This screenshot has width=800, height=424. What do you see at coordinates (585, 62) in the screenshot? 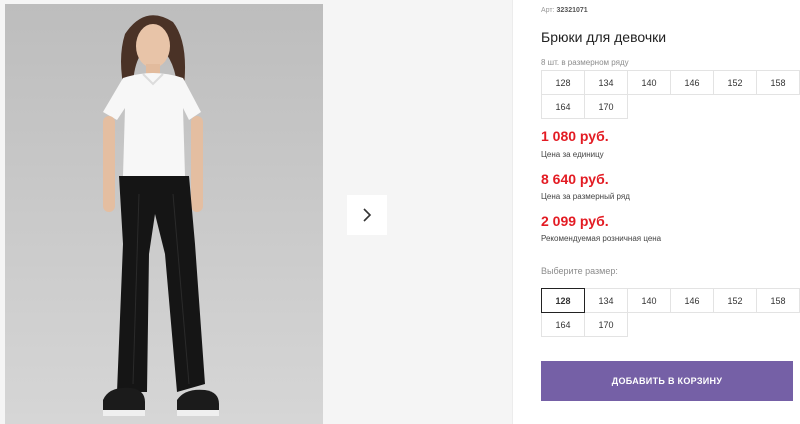
I see `size-row-hint: 8 шт. в размерном ряду` at bounding box center [585, 62].